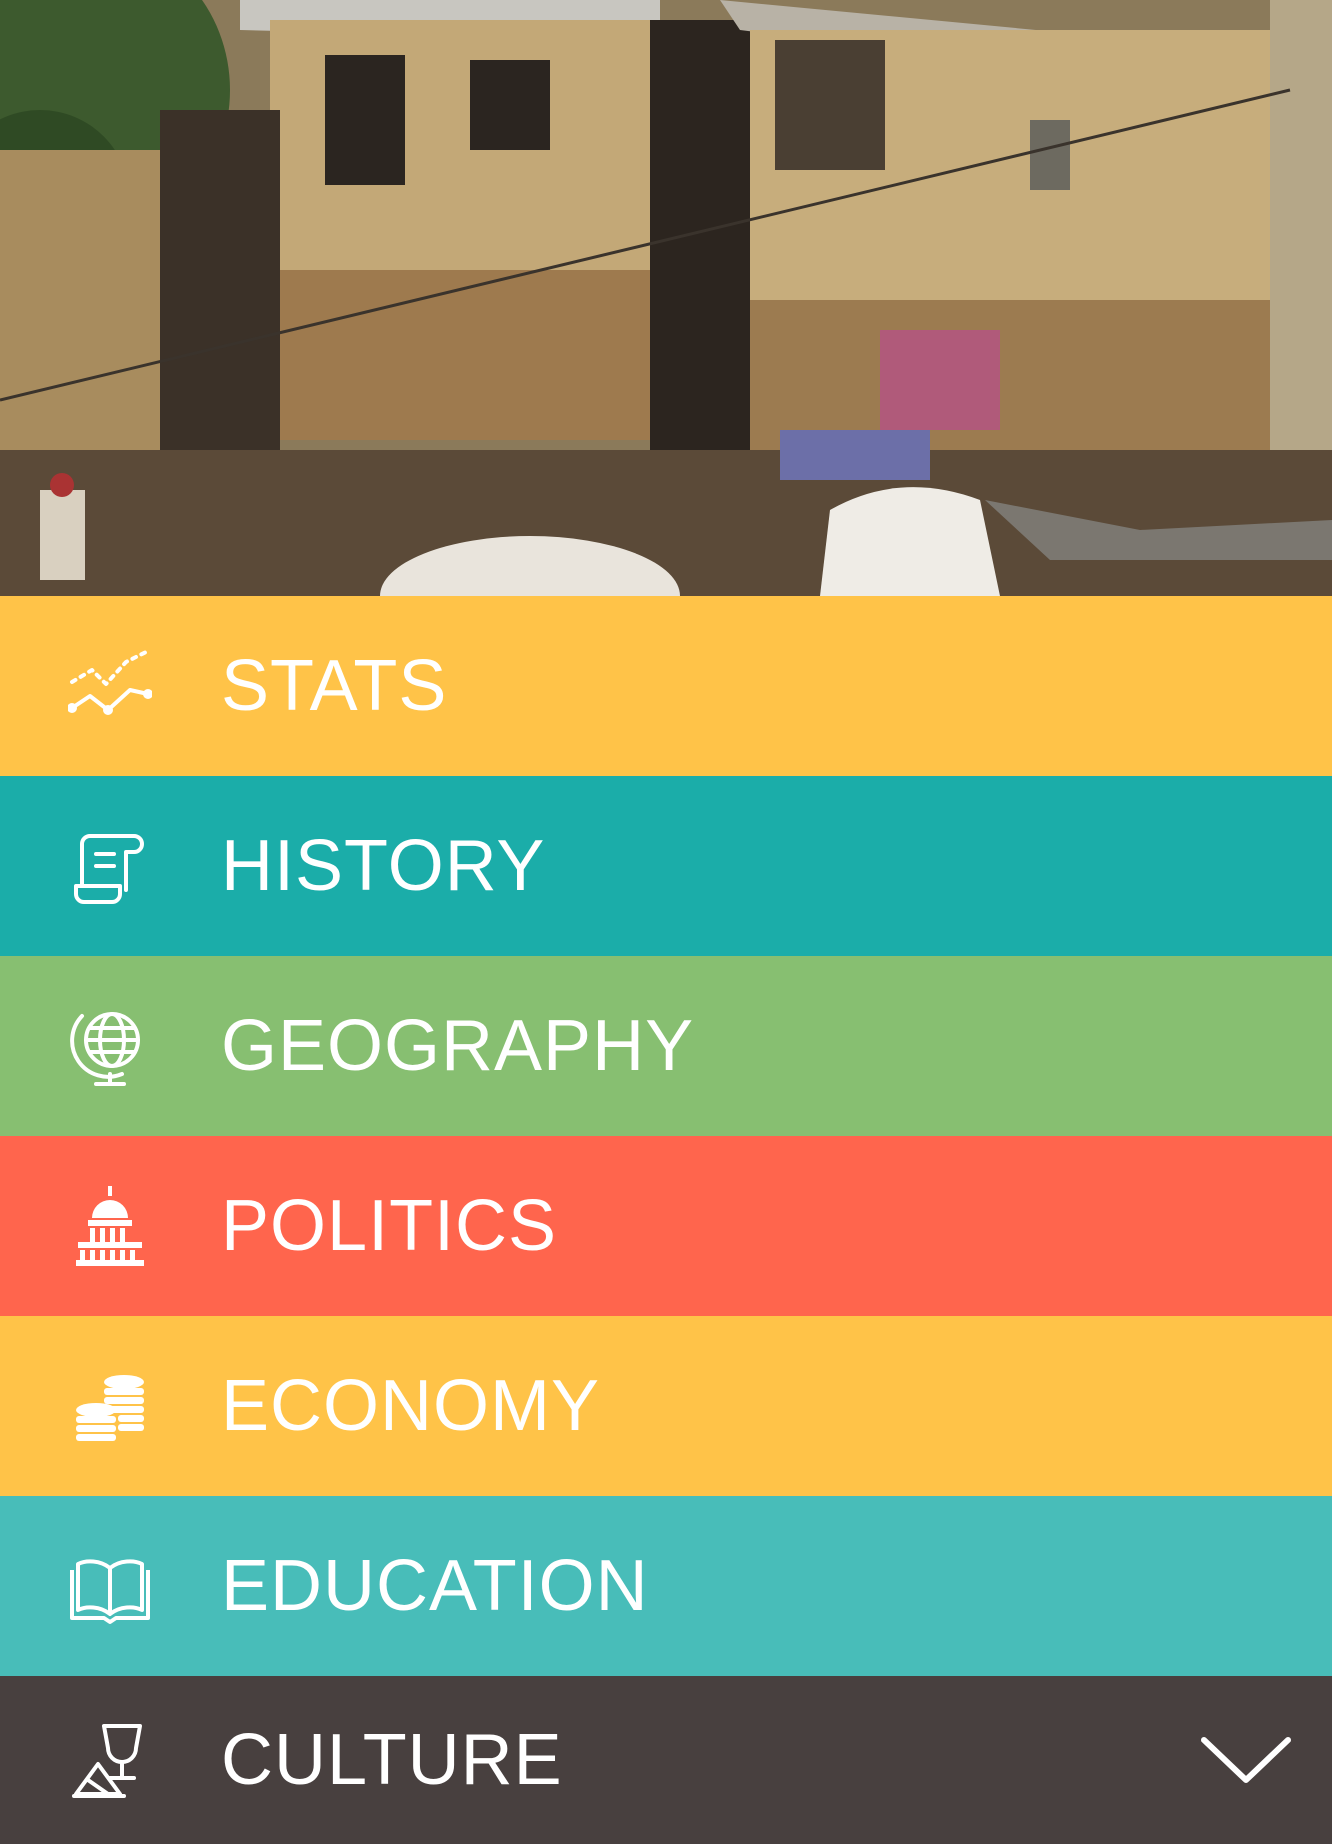  What do you see at coordinates (334, 686) in the screenshot?
I see `menu-item-label: STATS` at bounding box center [334, 686].